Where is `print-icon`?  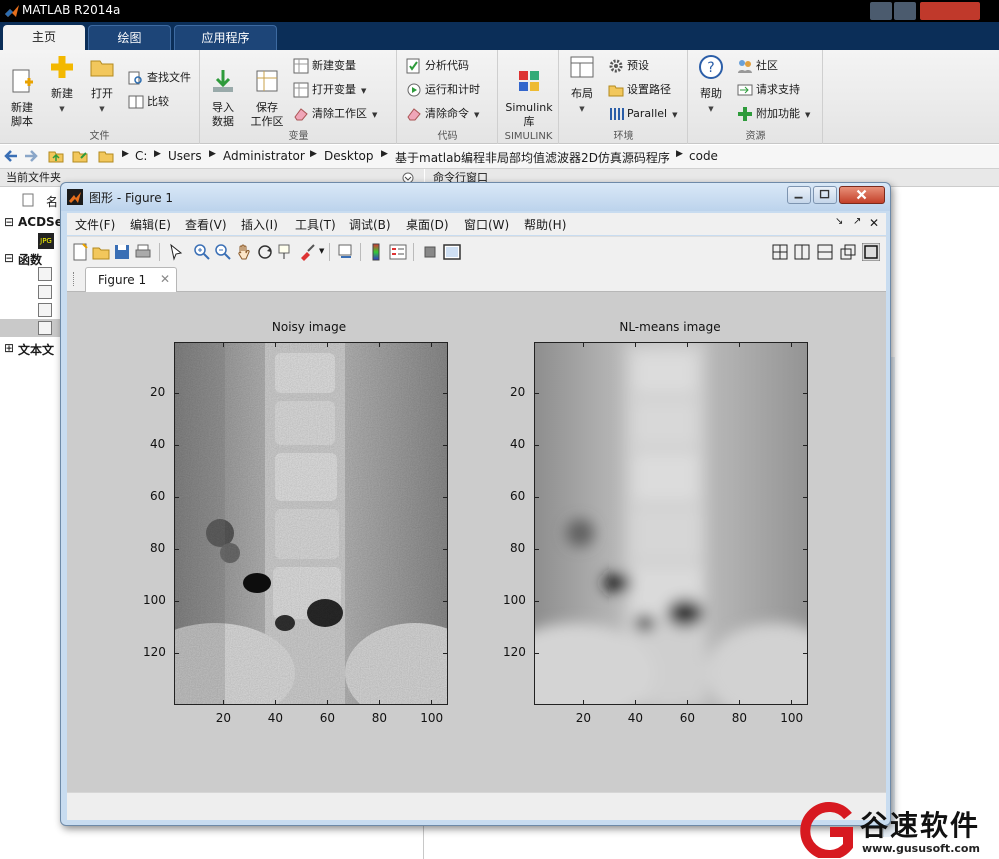
print-icon is located at coordinates (143, 252).